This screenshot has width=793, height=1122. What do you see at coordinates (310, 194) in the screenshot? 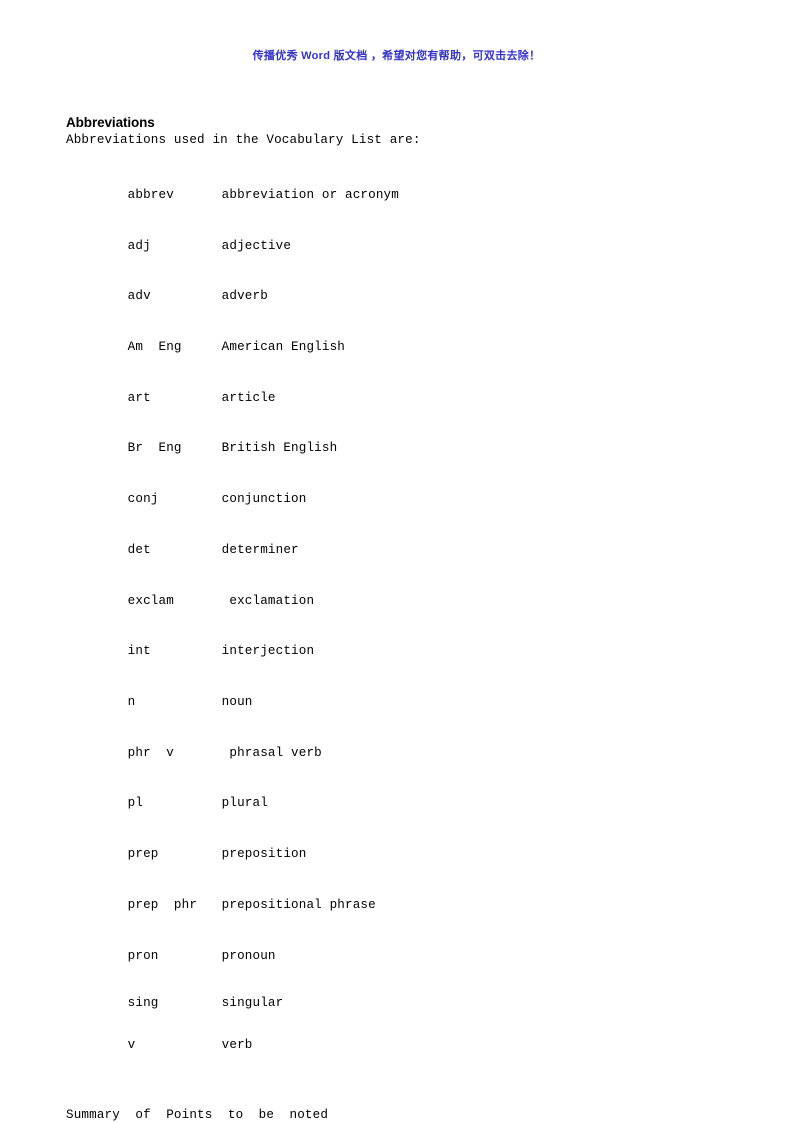
I see `abbreviation-definition: abbreviation or acronym` at bounding box center [310, 194].